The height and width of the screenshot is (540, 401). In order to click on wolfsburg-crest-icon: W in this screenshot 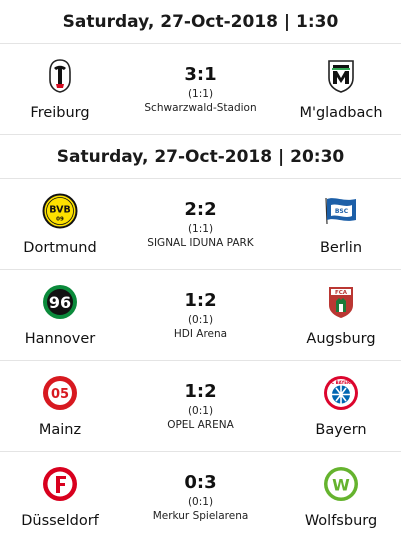, I will do `click(341, 484)`.